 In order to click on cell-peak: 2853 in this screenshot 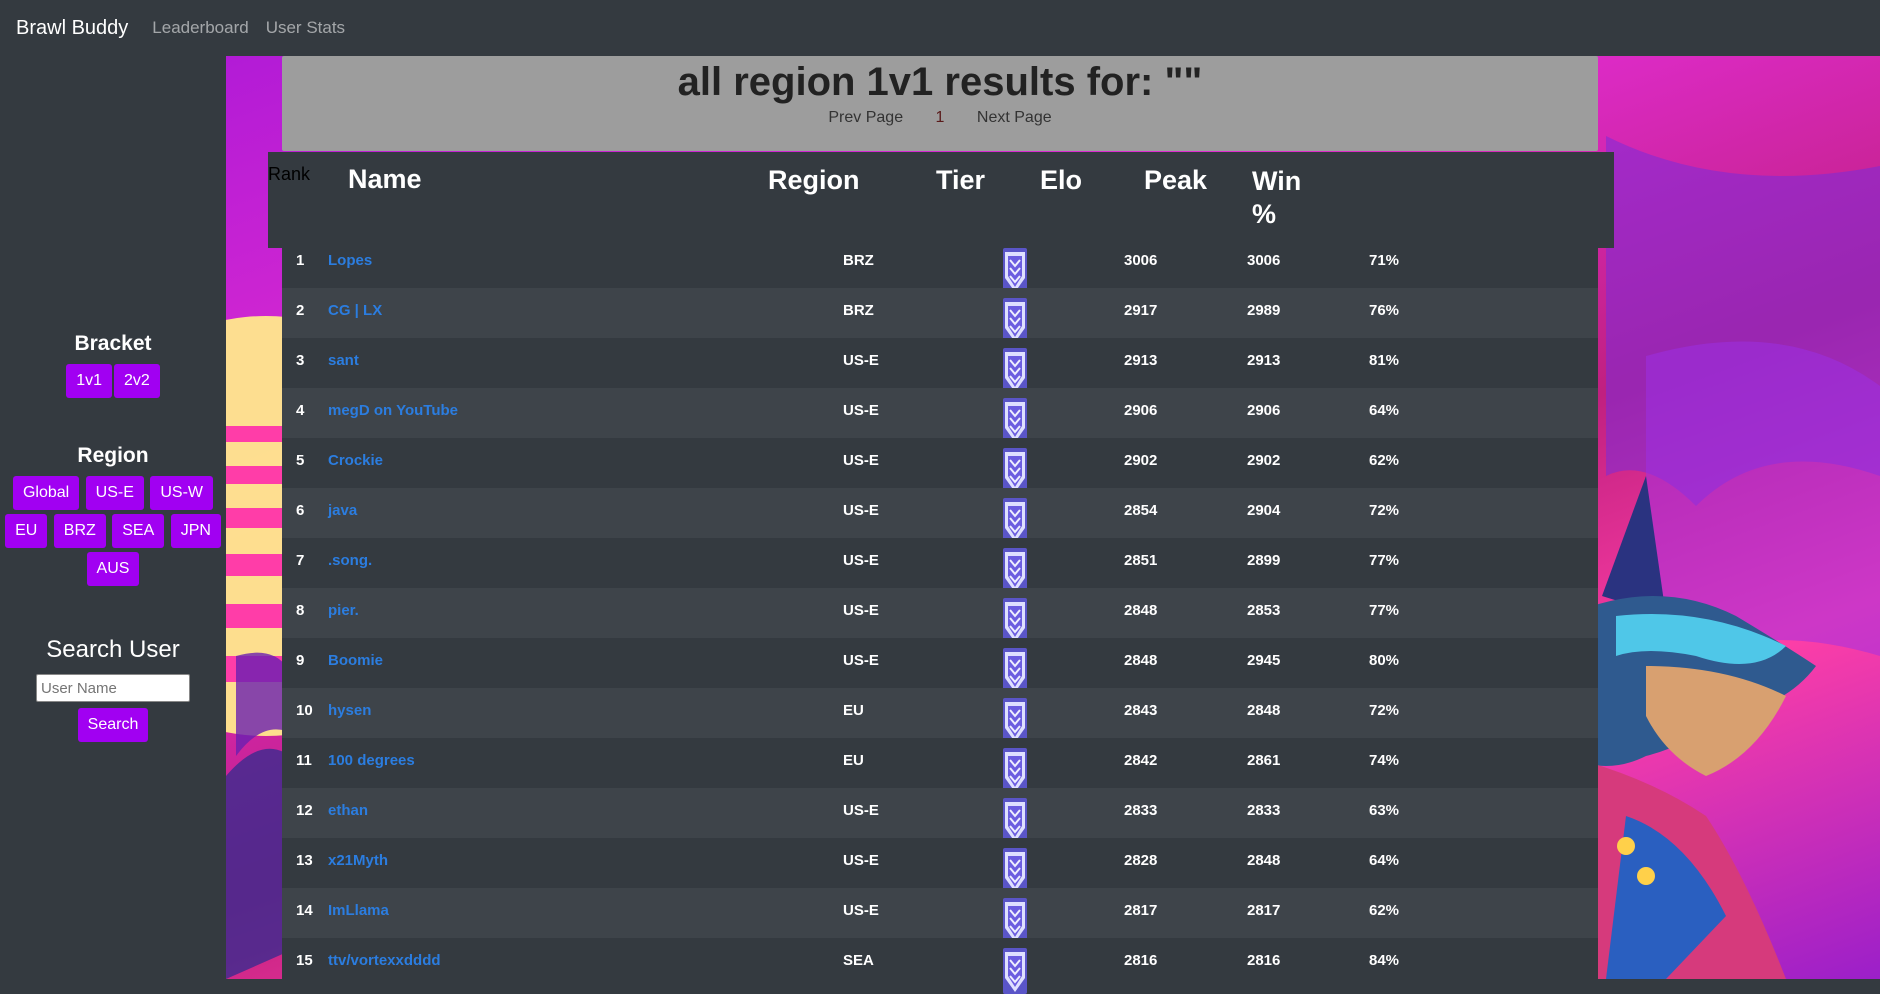, I will do `click(1264, 610)`.